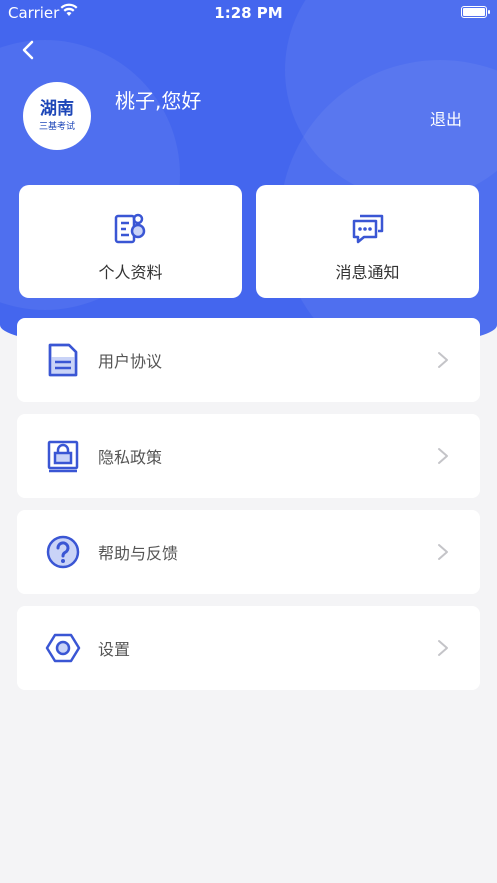 Image resolution: width=497 pixels, height=883 pixels. I want to click on menu-item-privacy-policy: 隐私政策, so click(248, 456).